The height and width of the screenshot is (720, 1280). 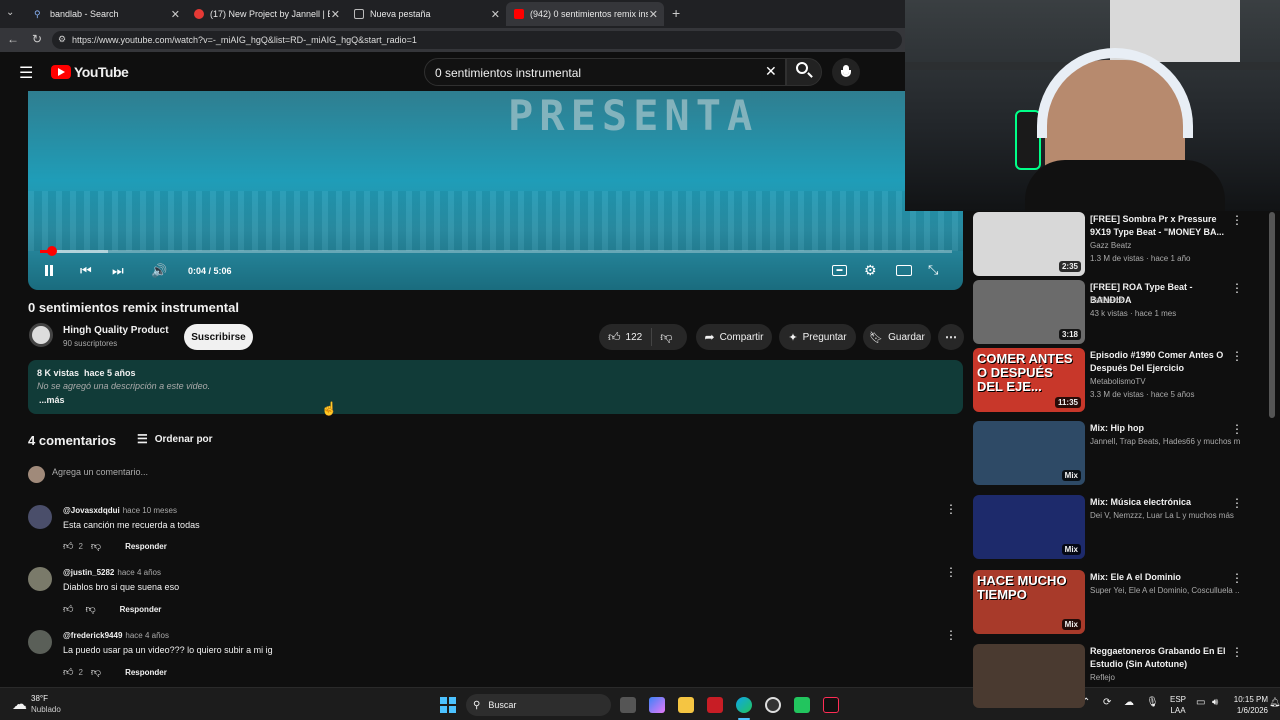 I want to click on tab-bandlab-project: (17) New Project by Jannell | BandLab ✕, so click(x=266, y=14).